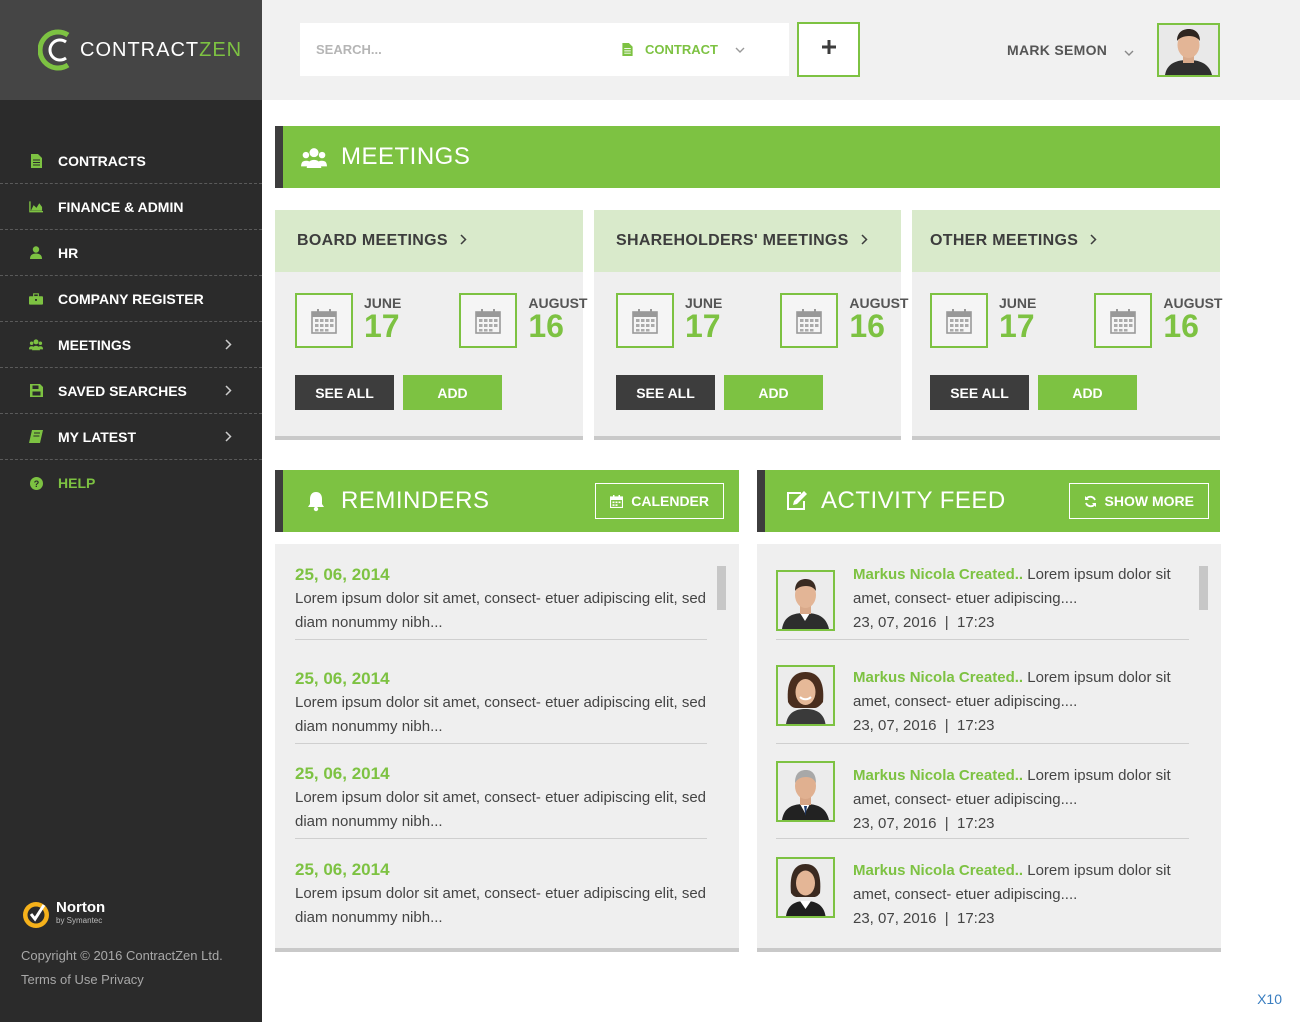 The image size is (1300, 1022). I want to click on contract-filter-label: CONTRACT, so click(681, 49).